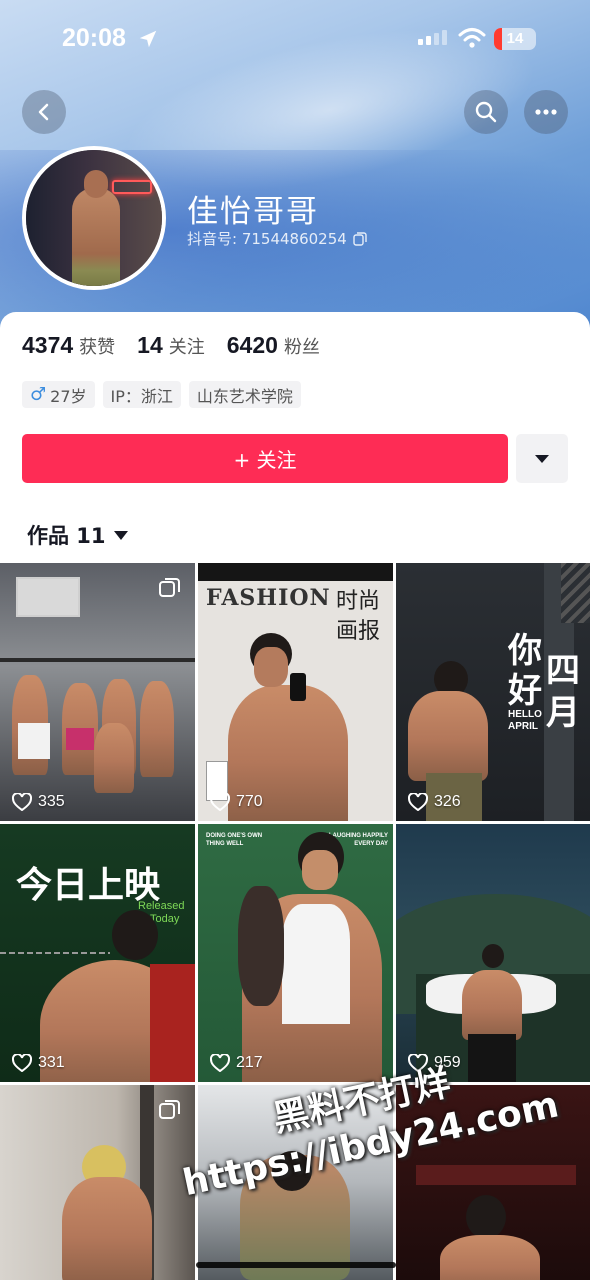 This screenshot has height=1280, width=590. Describe the element at coordinates (38, 394) in the screenshot. I see `male-icon: ♂` at that location.